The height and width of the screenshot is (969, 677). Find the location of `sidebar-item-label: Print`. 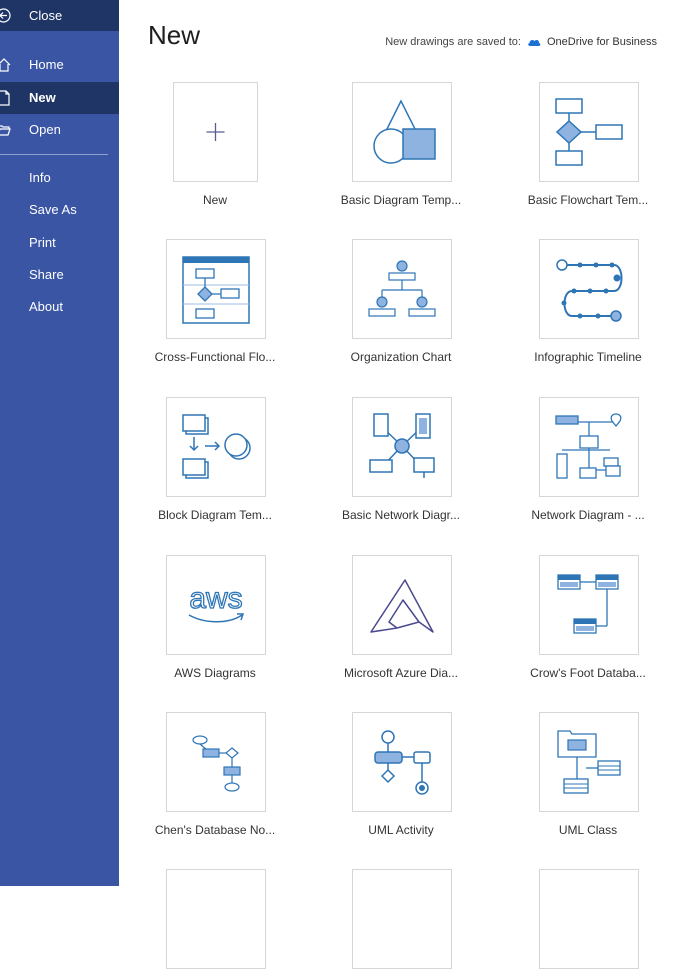

sidebar-item-label: Print is located at coordinates (42, 242).